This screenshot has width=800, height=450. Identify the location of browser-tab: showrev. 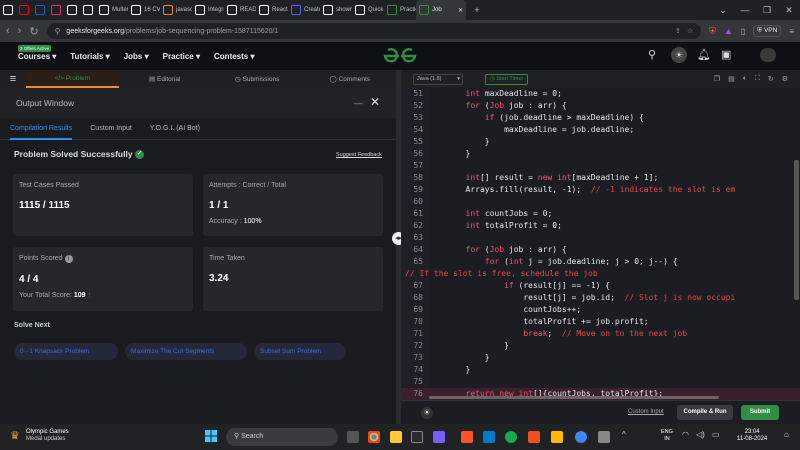
(336, 10).